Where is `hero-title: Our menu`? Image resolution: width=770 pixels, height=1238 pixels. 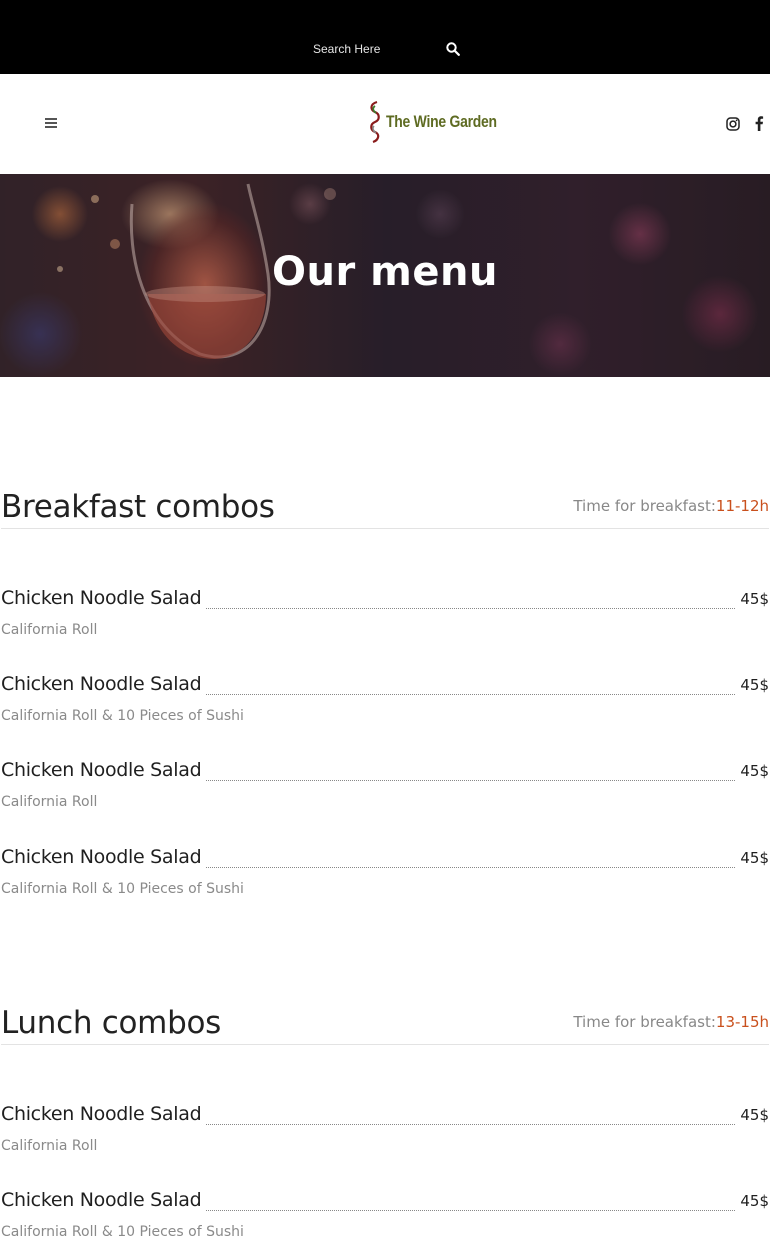 hero-title: Our menu is located at coordinates (385, 272).